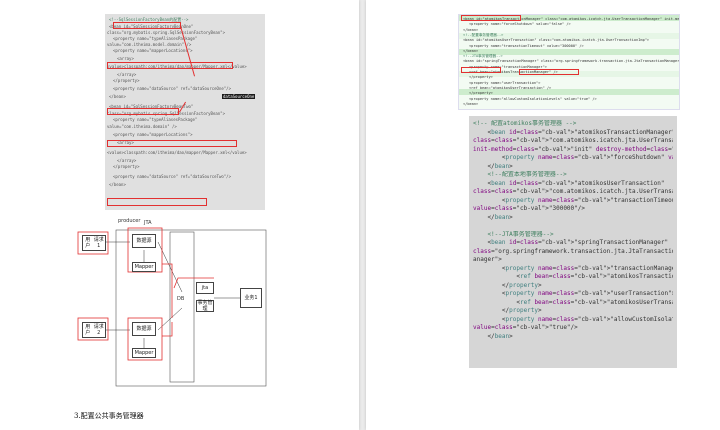  What do you see at coordinates (205, 306) in the screenshot?
I see `diagram-atomikos-box: 事务管理` at bounding box center [205, 306].